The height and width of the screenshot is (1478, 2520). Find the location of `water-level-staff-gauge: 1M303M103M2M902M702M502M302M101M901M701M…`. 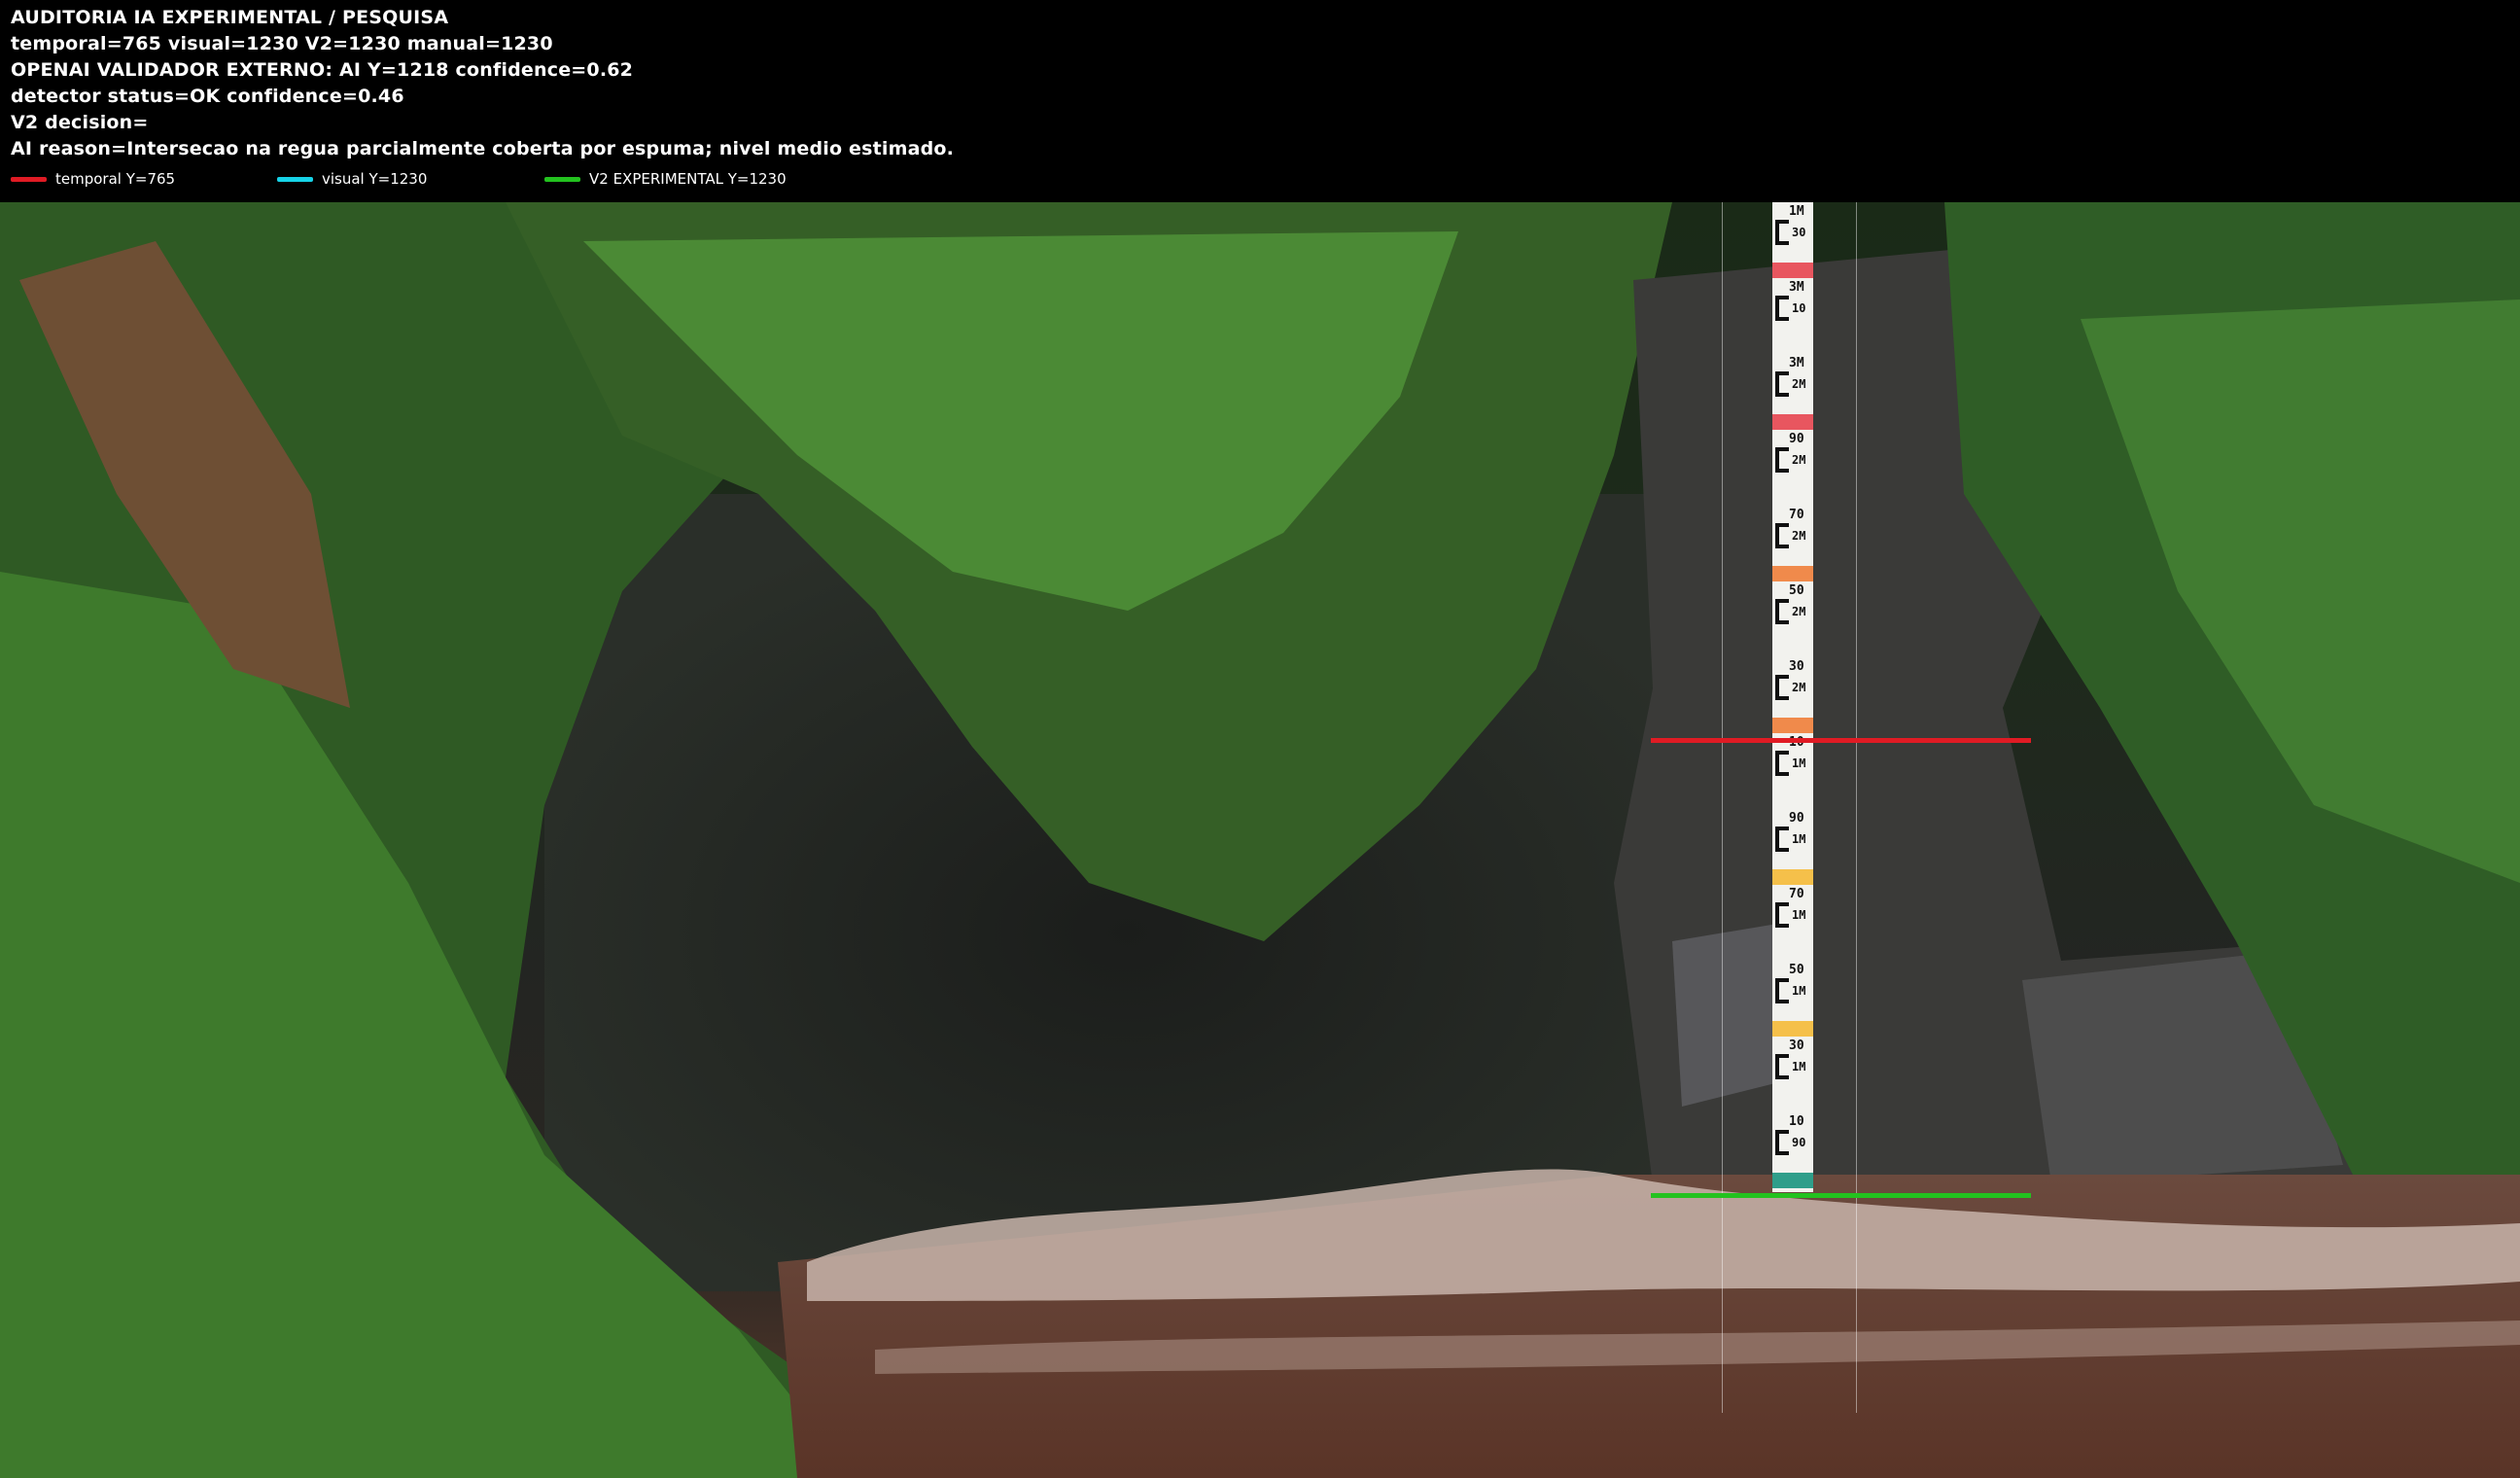

water-level-staff-gauge: 1M303M103M2M902M702M502M302M101M901M701M… is located at coordinates (1792, 697).